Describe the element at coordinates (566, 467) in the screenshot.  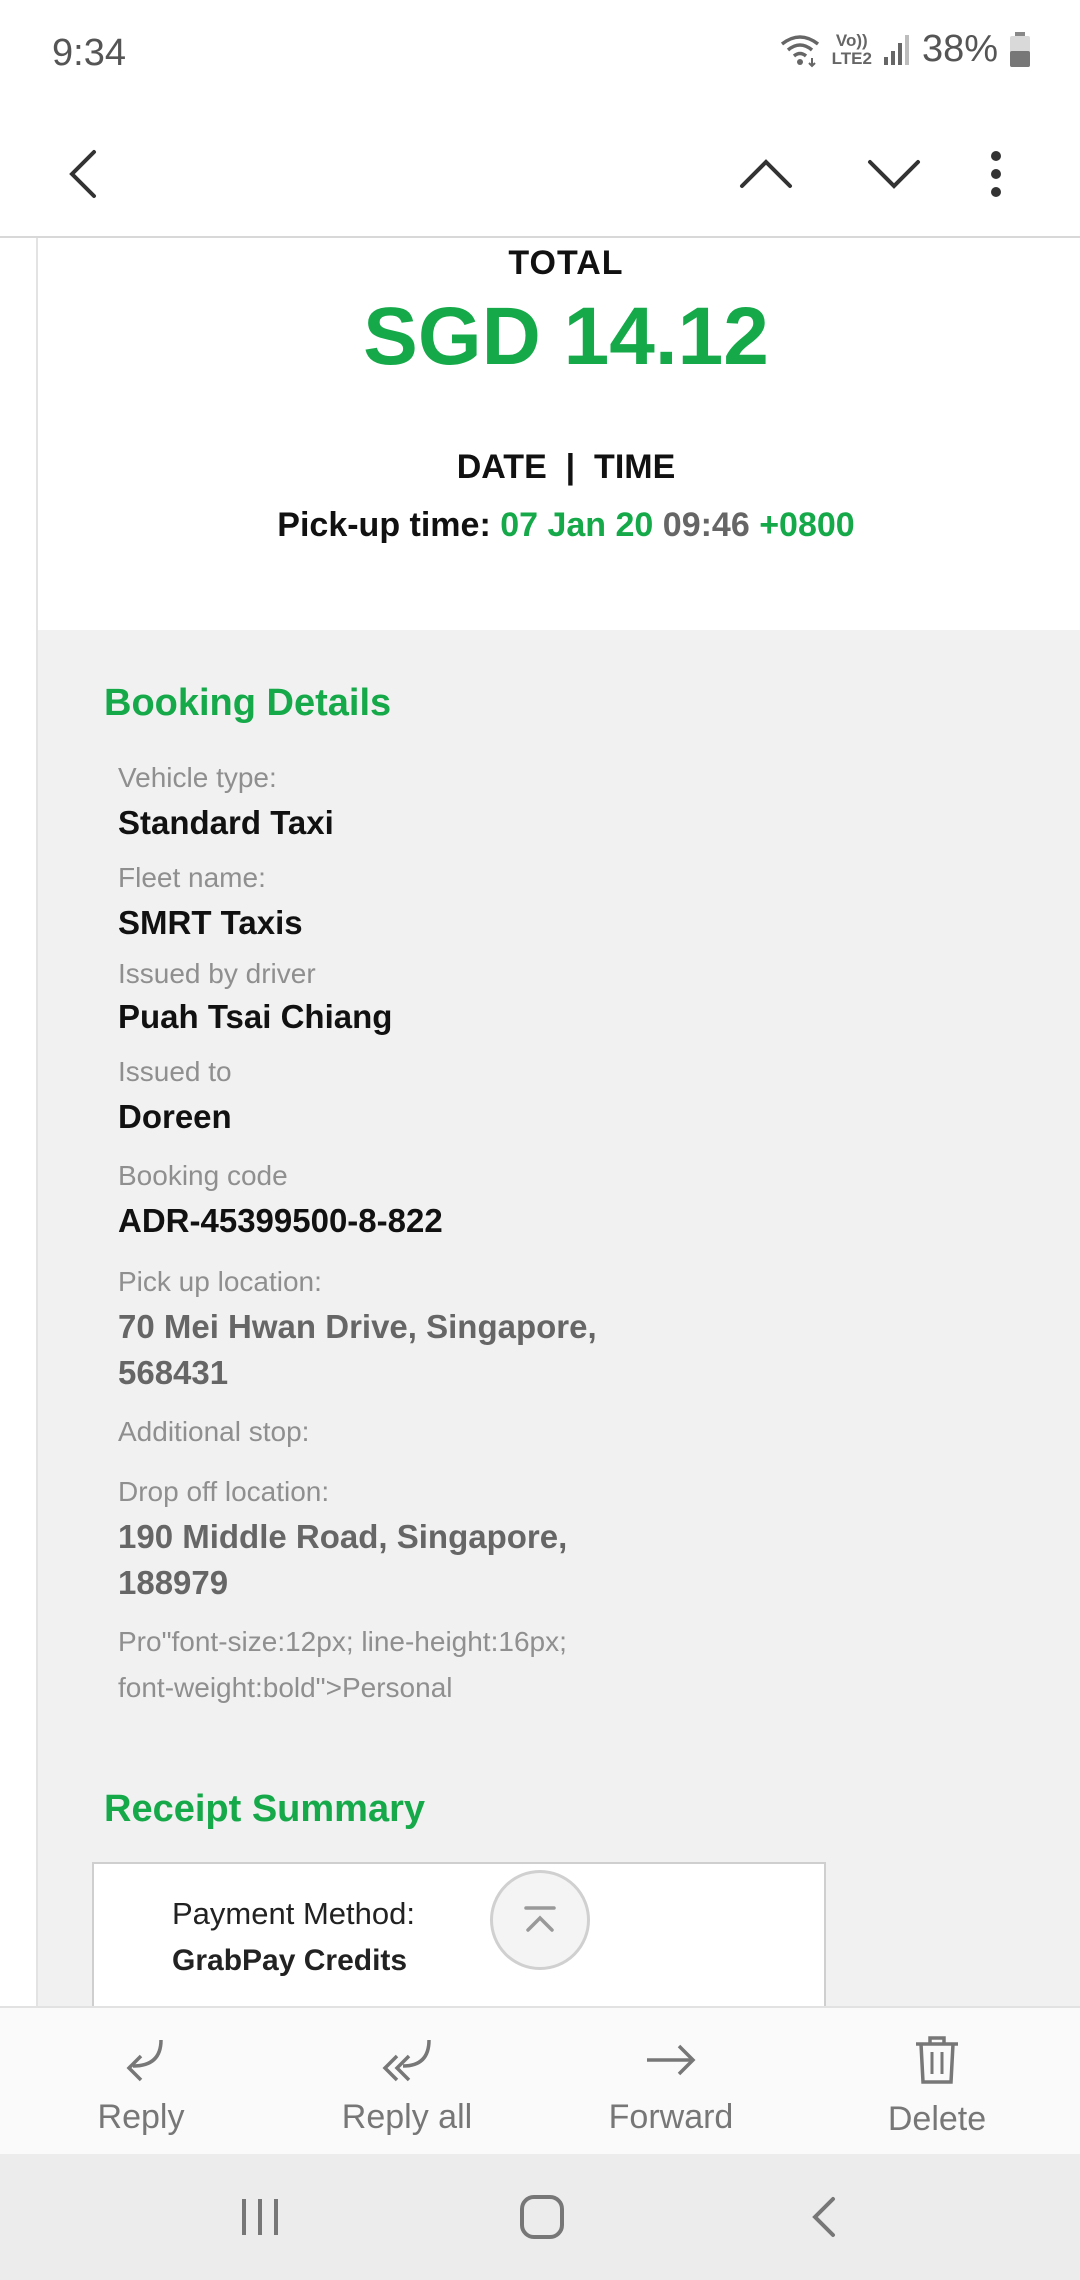
I see `date-time-heading: DATE | TIME` at that location.